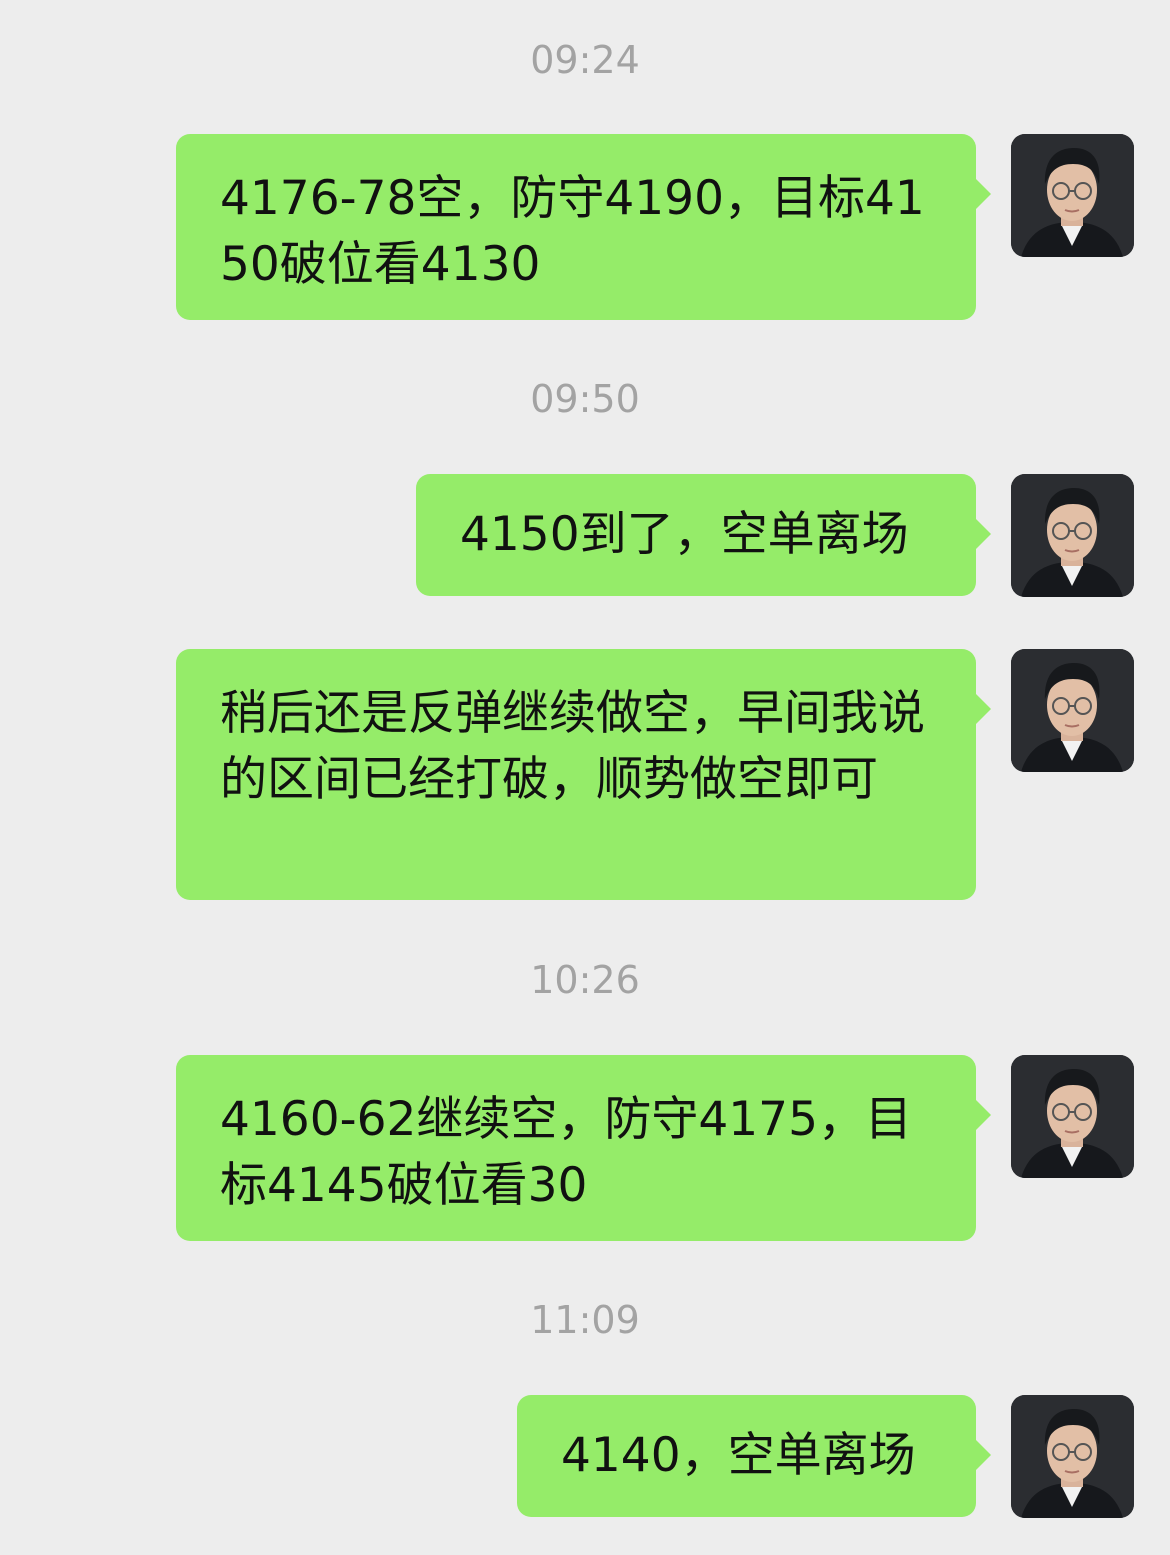 This screenshot has width=1170, height=1555. I want to click on timestamp: 09:50, so click(585, 399).